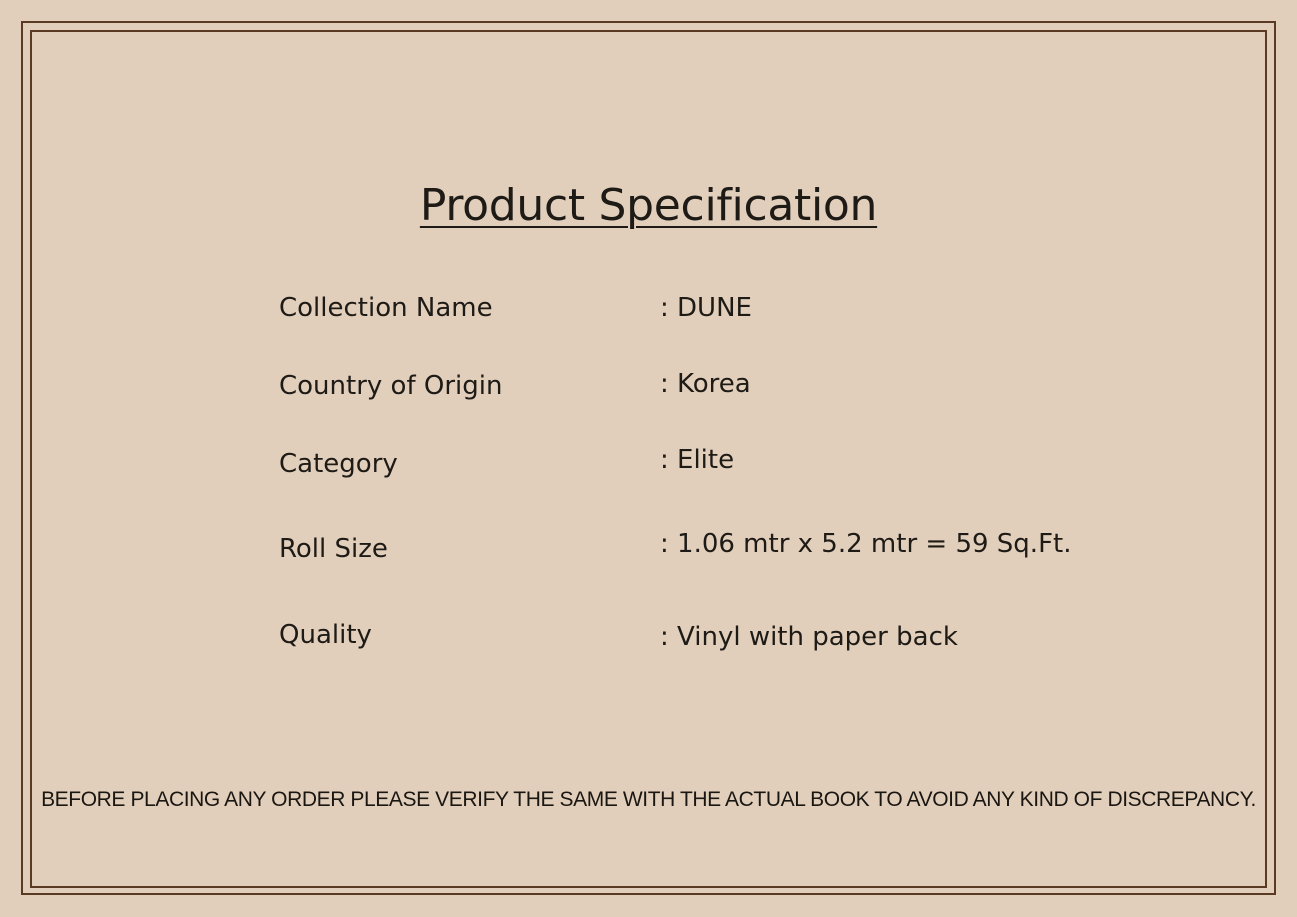 The image size is (1297, 917). I want to click on spec-label-collection-name: Collection Name, so click(386, 308).